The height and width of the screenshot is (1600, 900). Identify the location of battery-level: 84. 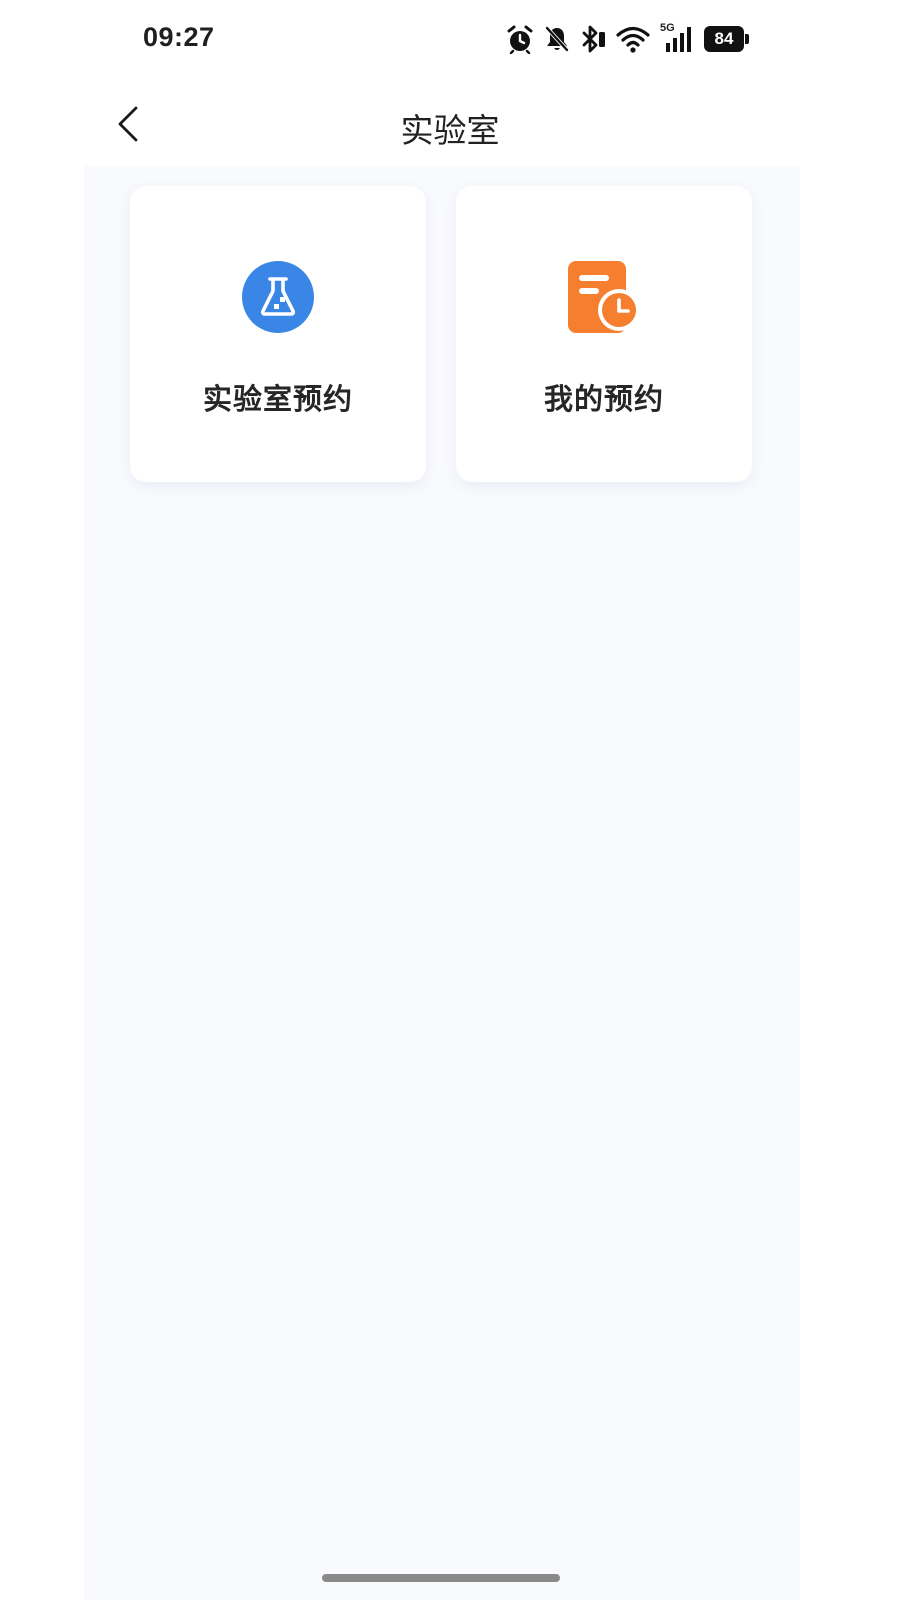
(724, 39).